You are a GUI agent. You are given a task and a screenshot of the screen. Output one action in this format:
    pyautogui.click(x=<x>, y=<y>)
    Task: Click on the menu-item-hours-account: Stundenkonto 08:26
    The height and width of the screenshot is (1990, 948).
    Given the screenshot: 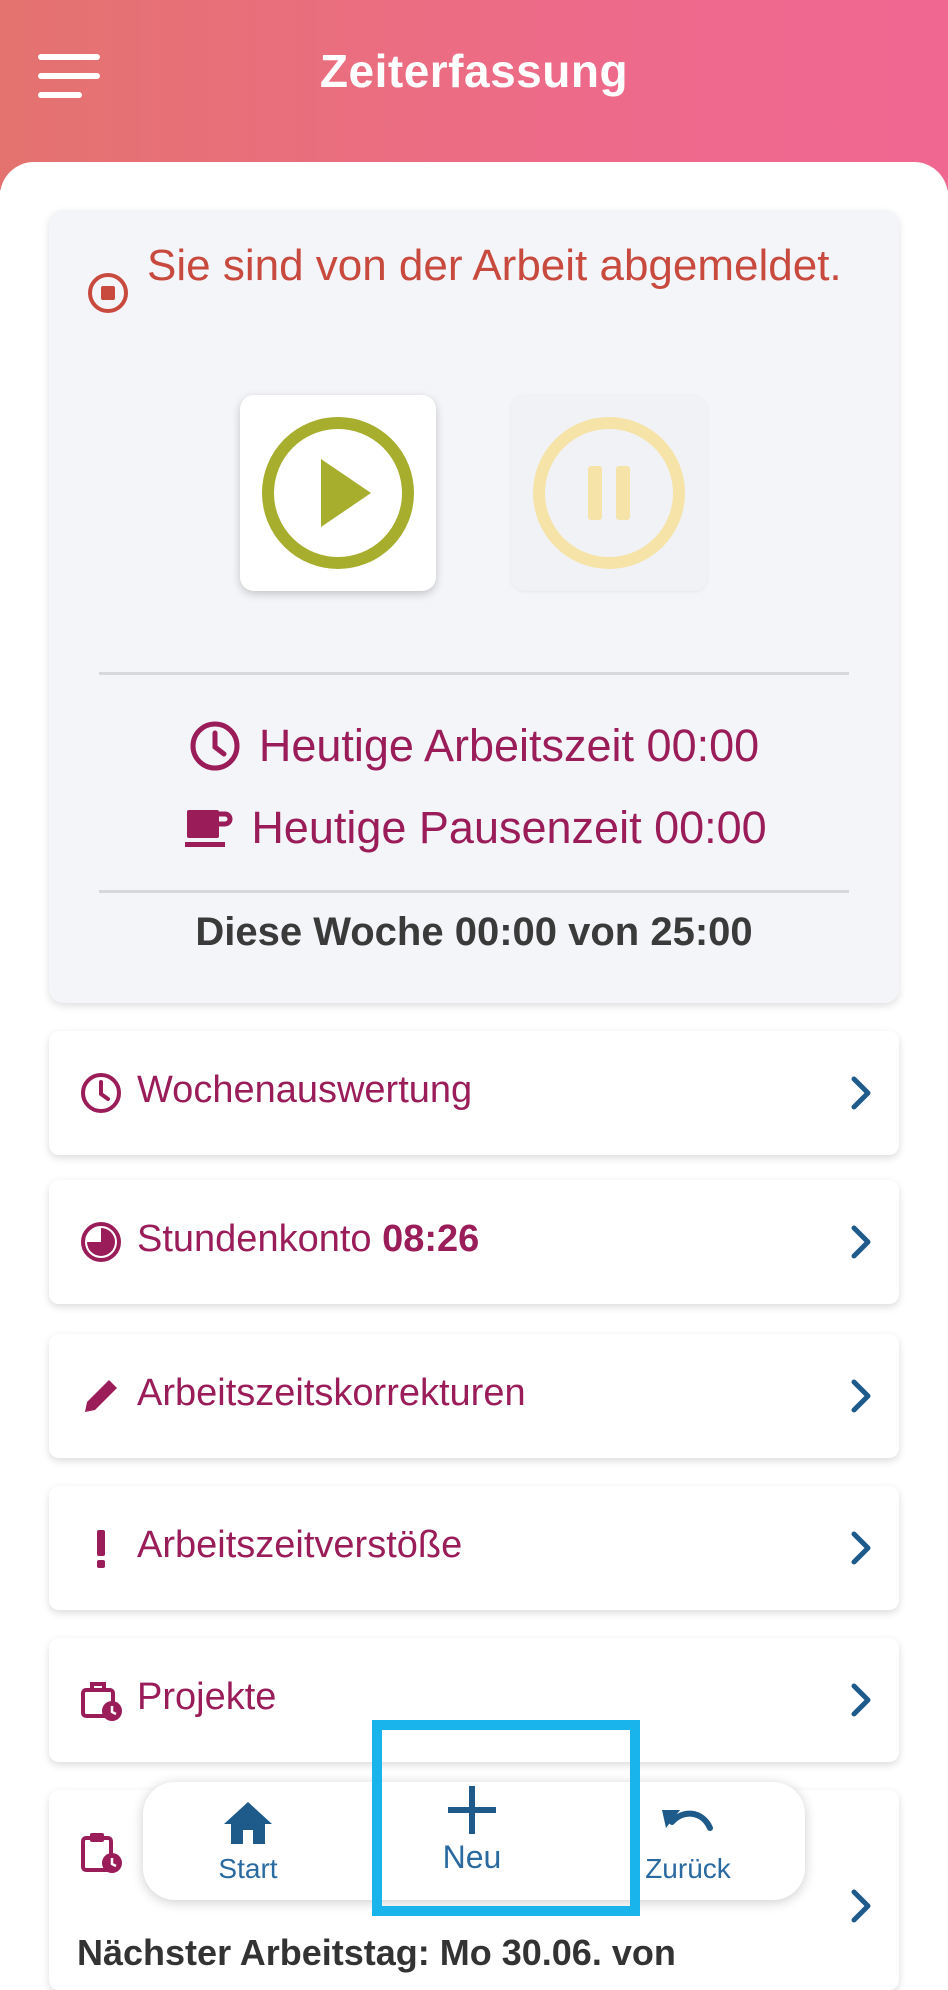 What is the action you would take?
    pyautogui.click(x=474, y=1242)
    